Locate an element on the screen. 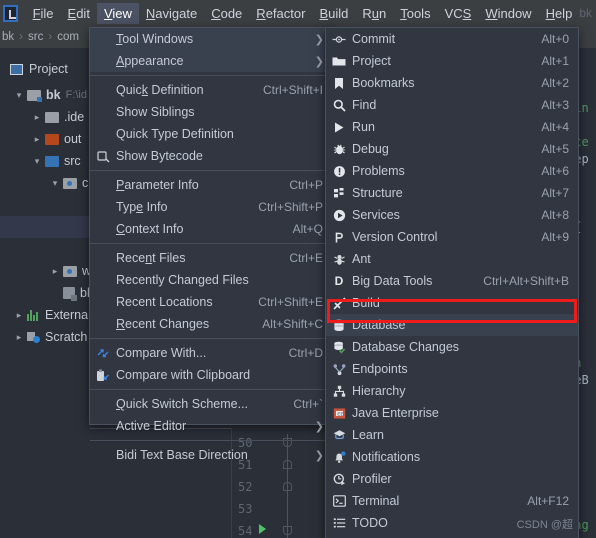 The image size is (596, 538). menu-item-hierarchy: Hierarchy is located at coordinates (452, 391).